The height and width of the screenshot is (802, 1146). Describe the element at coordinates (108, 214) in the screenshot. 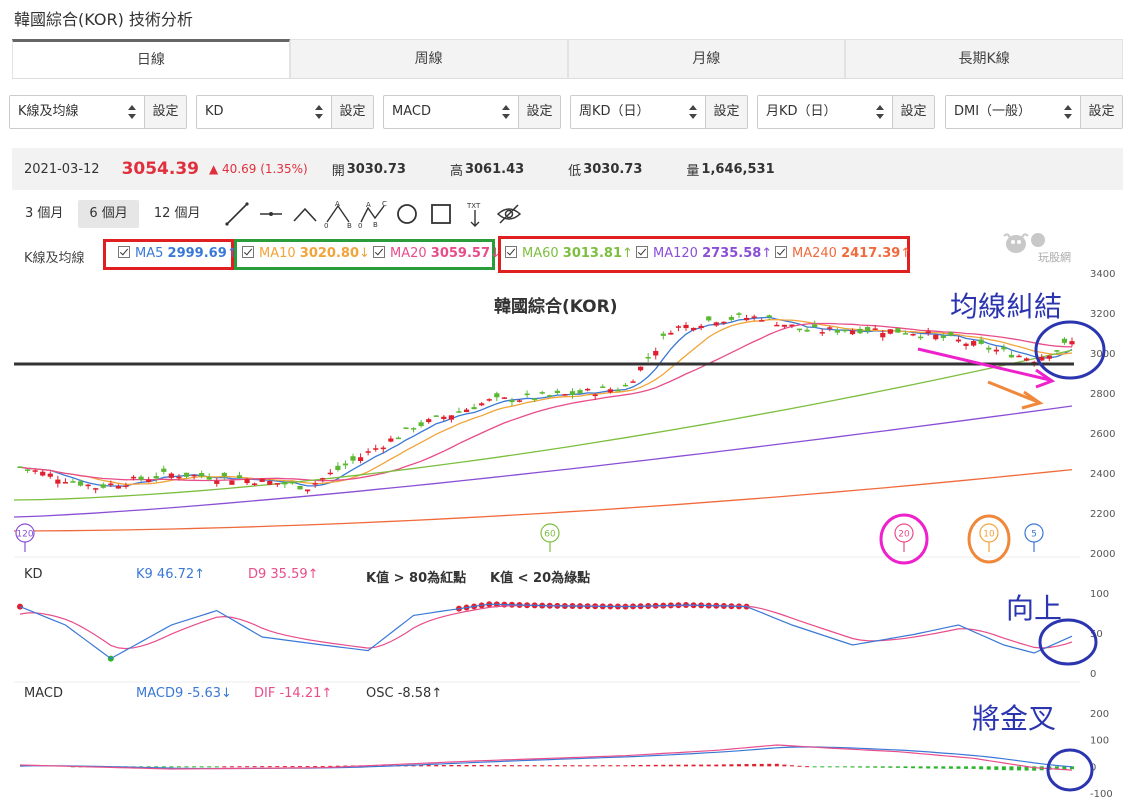

I see `range-6-months-button: 6 個月` at that location.